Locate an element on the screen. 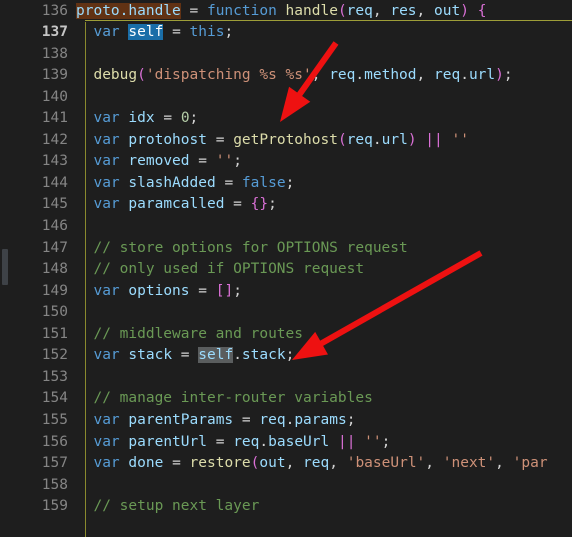  code-line: // only used if OPTIONS request is located at coordinates (220, 270).